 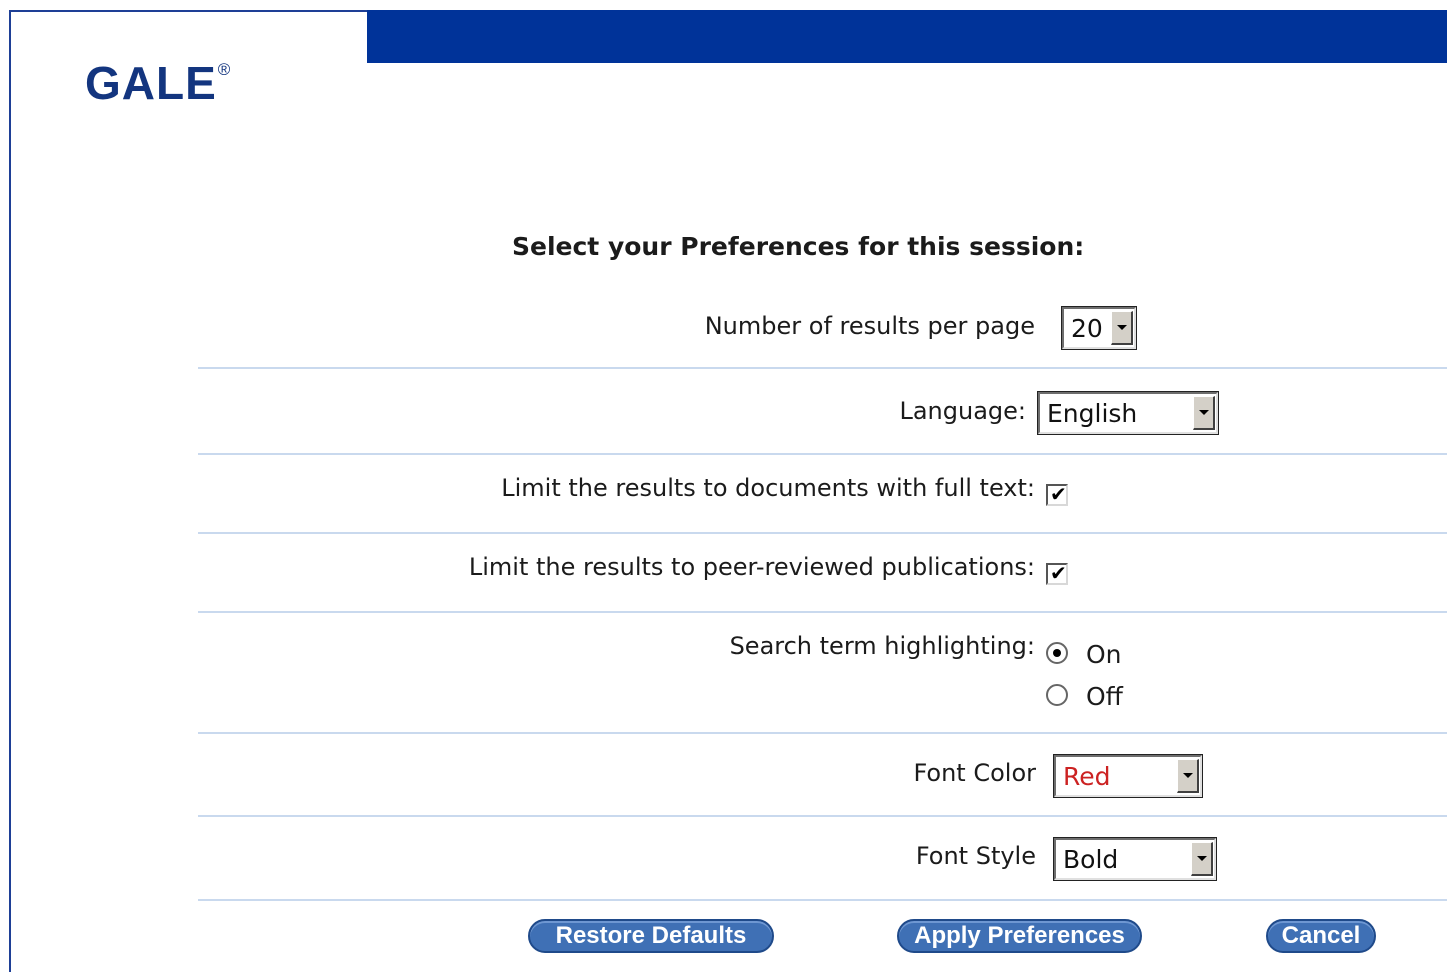 What do you see at coordinates (1092, 413) in the screenshot?
I see `language-value: English` at bounding box center [1092, 413].